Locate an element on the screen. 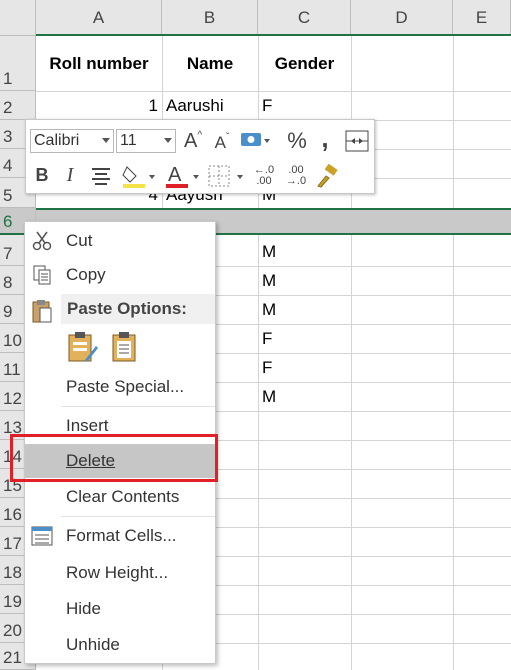  cell-c10: F is located at coordinates (304, 338).